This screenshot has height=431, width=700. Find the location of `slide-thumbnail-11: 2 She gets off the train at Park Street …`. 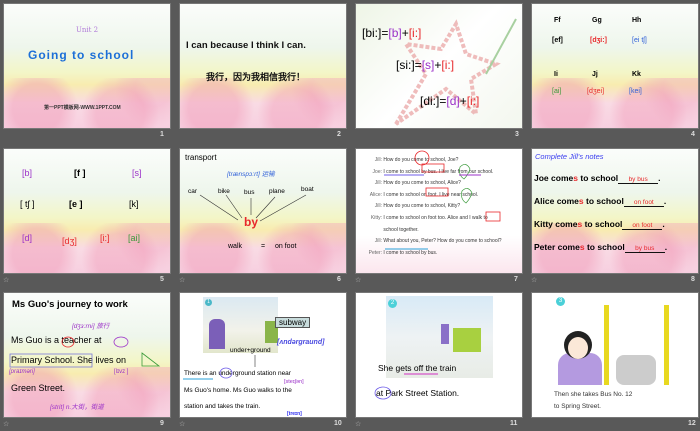

slide-thumbnail-11: 2 She gets off the train at Park Street … is located at coordinates (439, 355).